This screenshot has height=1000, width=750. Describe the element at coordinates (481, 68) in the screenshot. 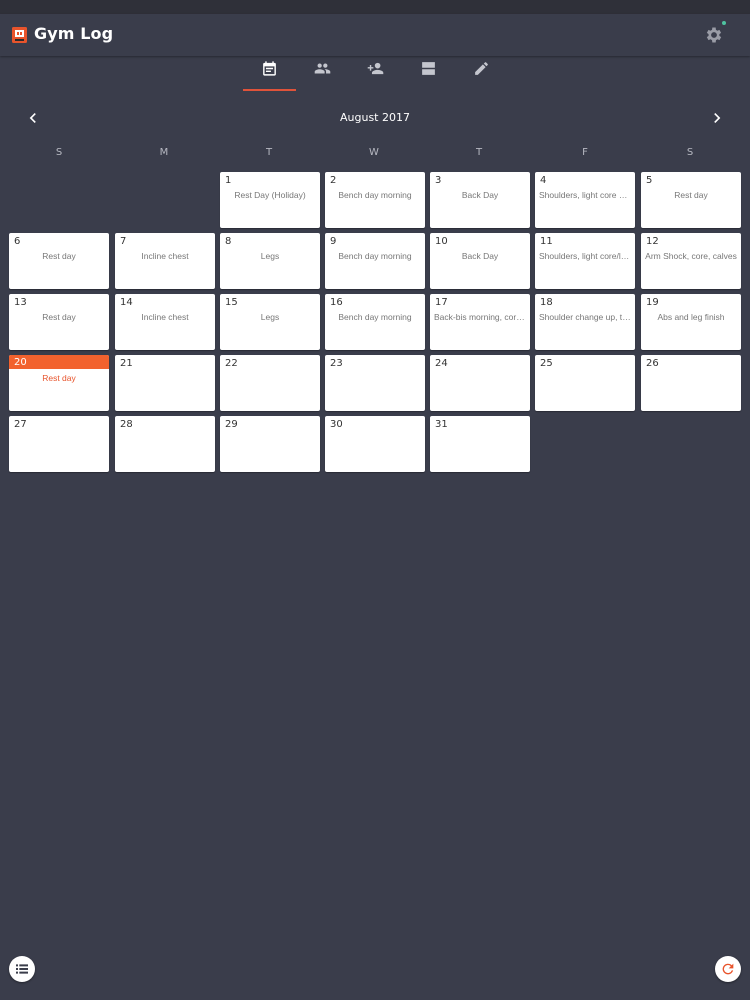

I see `pencil-icon` at that location.